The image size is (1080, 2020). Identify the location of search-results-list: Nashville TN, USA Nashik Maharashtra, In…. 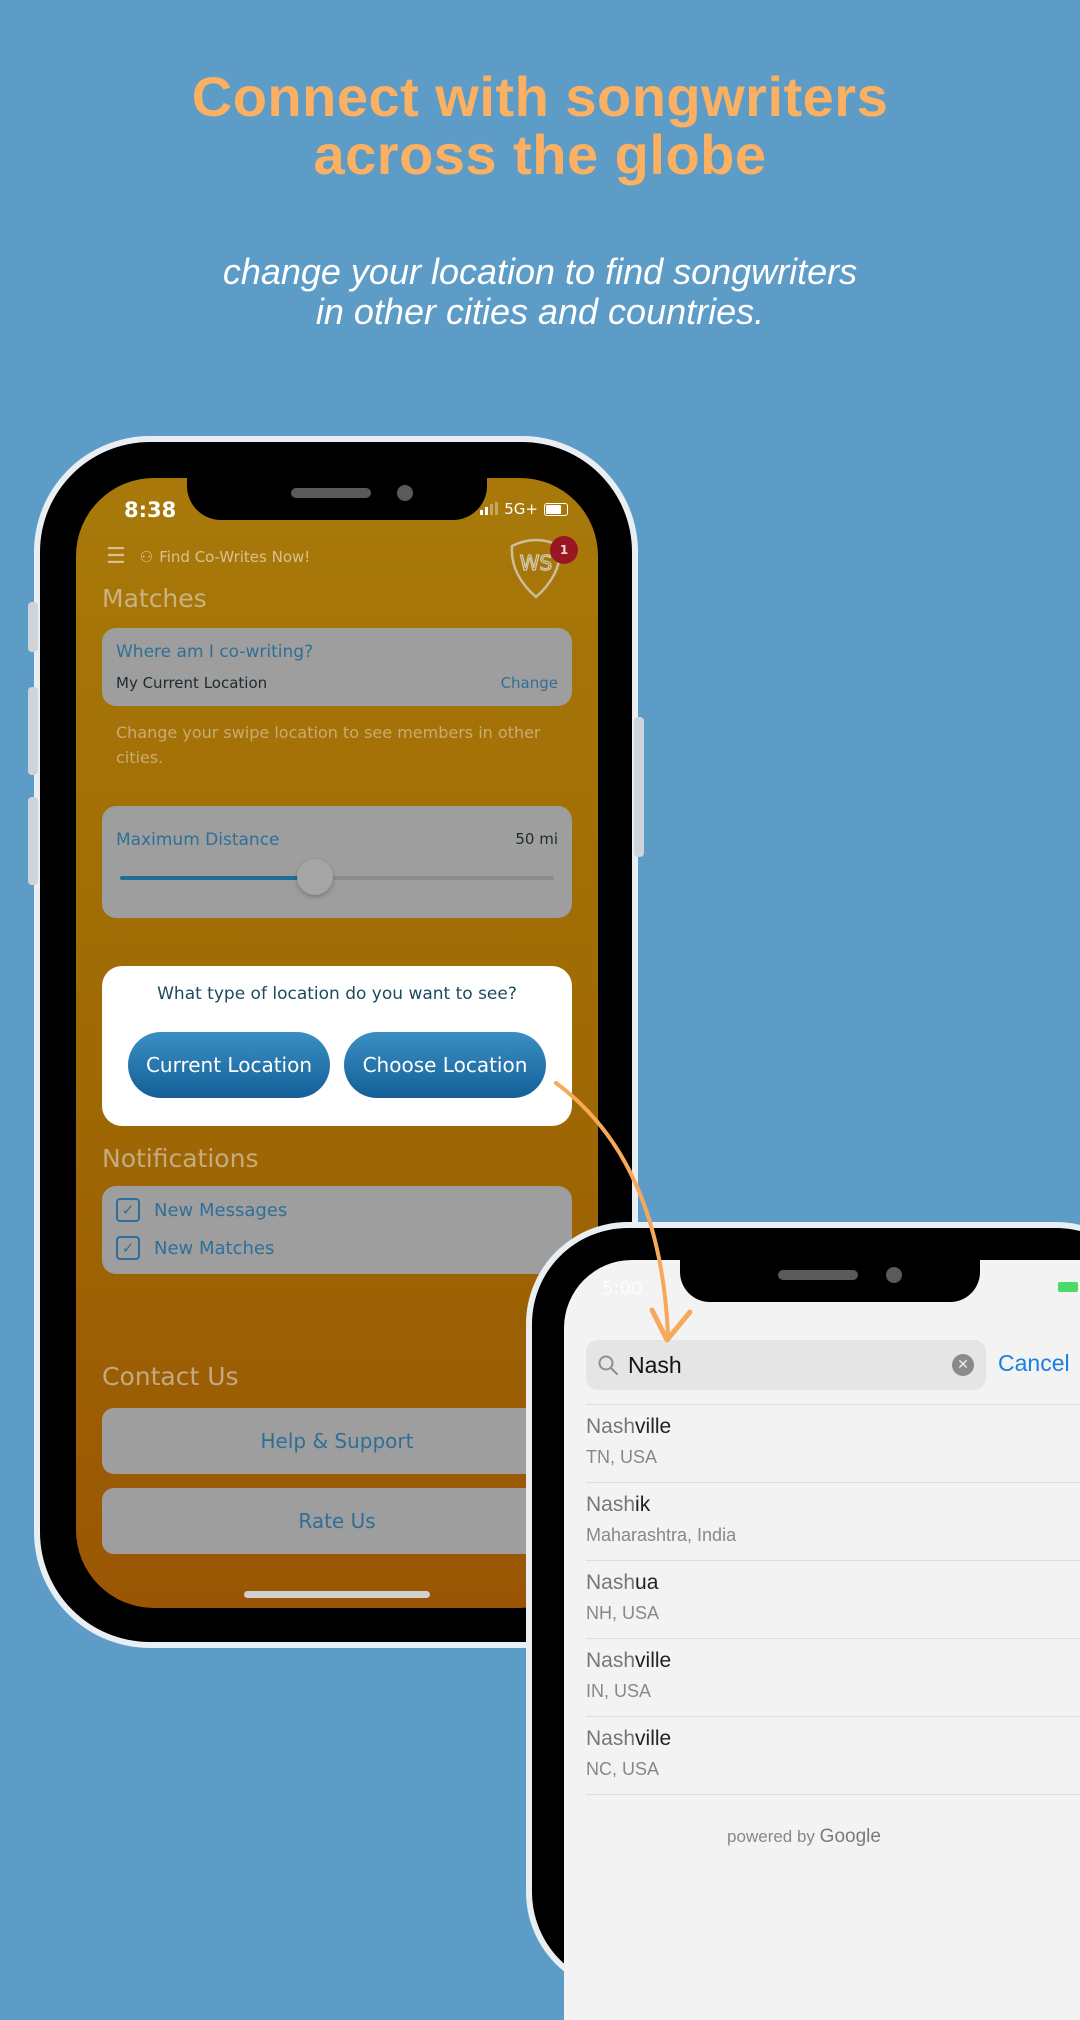
(833, 1599).